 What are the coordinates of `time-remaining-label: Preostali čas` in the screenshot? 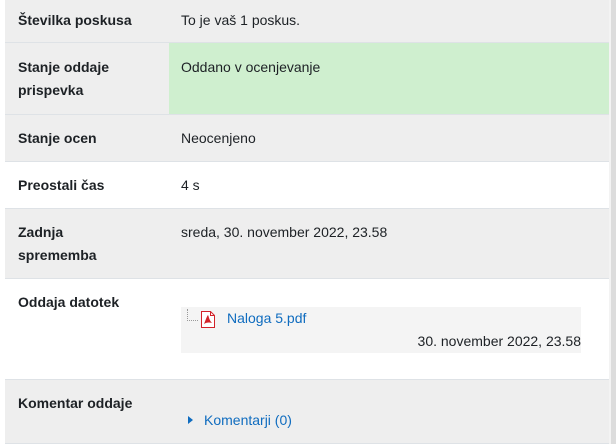 It's located at (87, 185).